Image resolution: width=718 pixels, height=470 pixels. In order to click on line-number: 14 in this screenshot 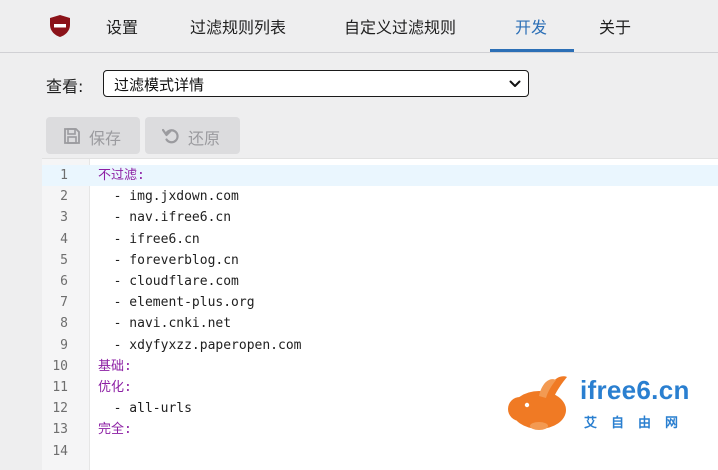, I will do `click(60, 451)`.